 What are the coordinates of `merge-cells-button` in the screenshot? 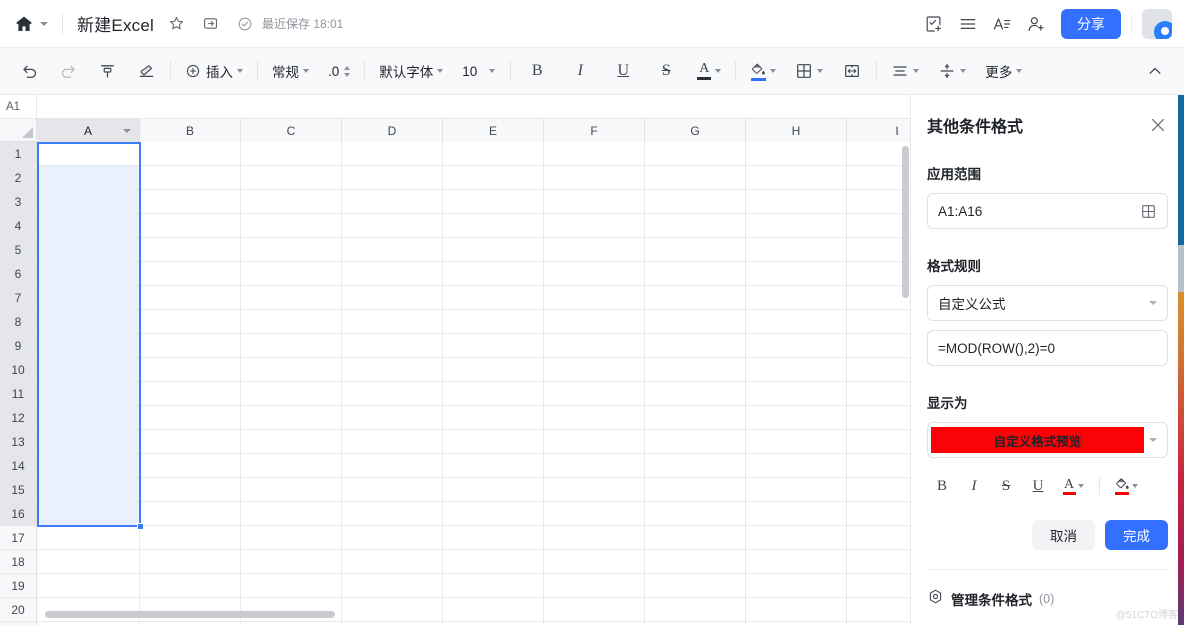 It's located at (852, 71).